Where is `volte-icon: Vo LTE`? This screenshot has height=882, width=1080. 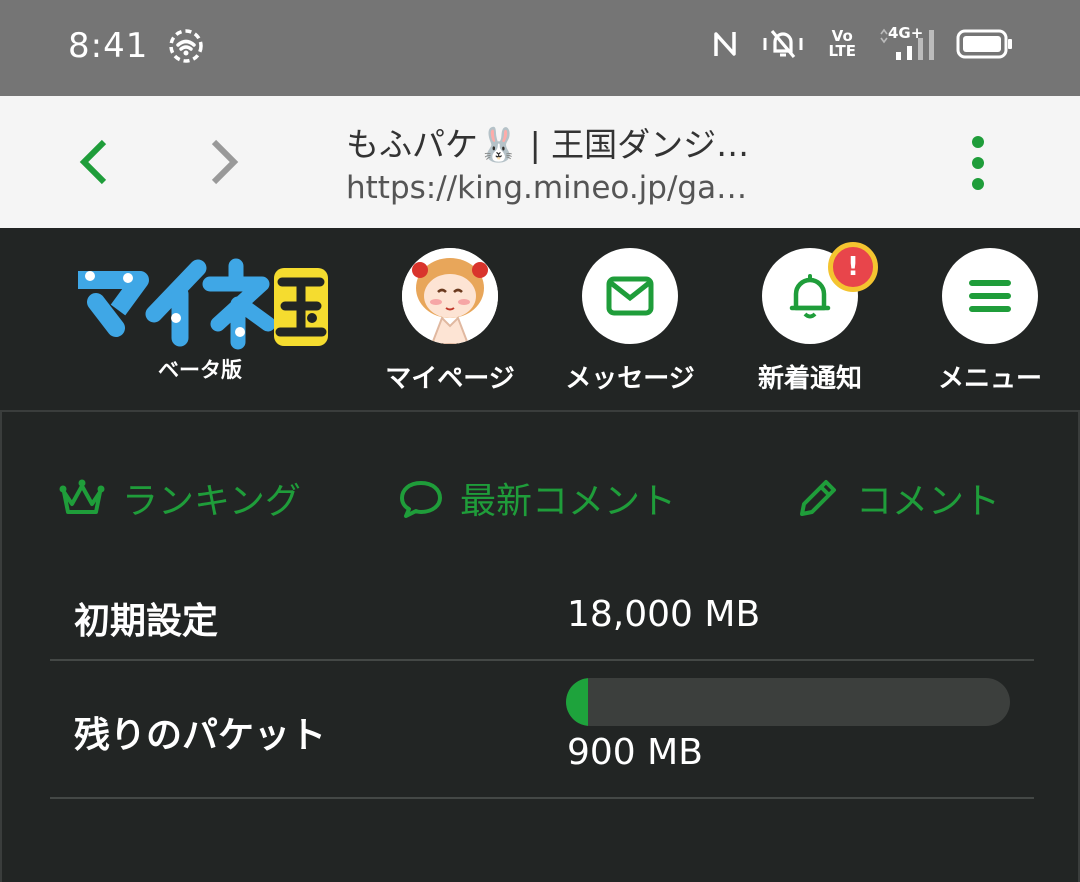
volte-icon: Vo LTE is located at coordinates (842, 44).